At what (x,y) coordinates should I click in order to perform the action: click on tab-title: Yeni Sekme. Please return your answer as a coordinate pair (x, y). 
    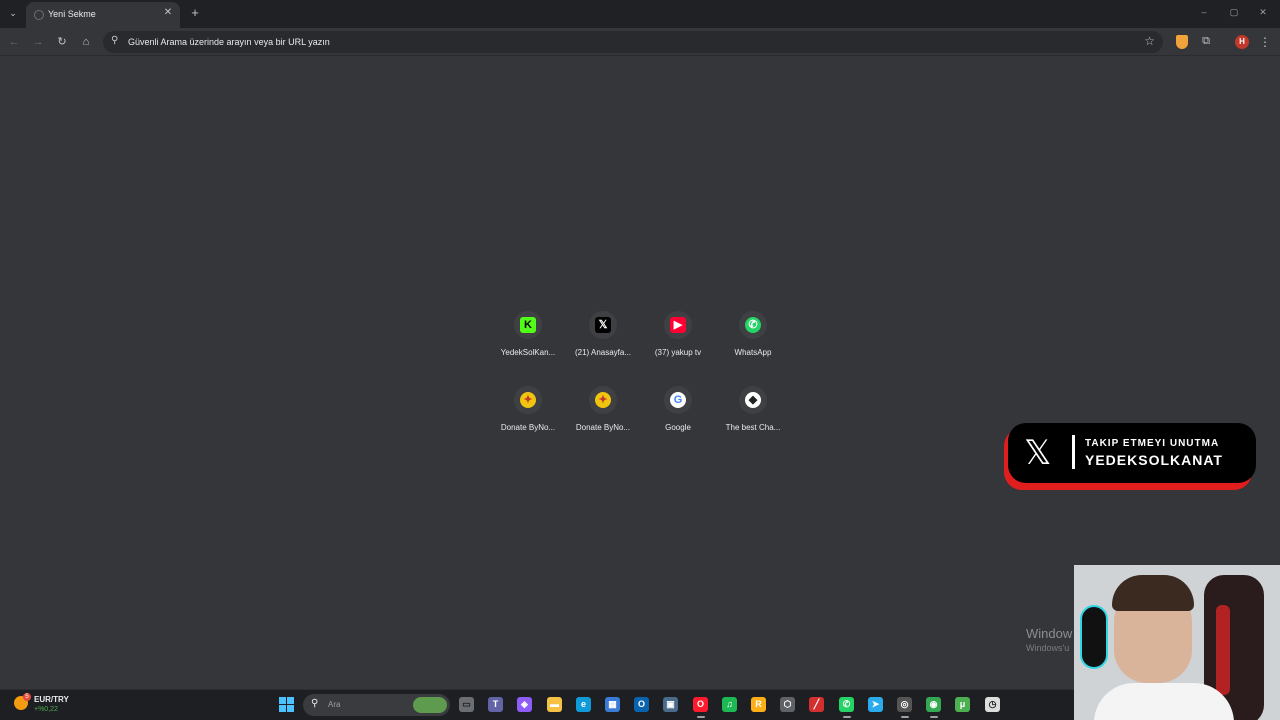
    Looking at the image, I should click on (72, 14).